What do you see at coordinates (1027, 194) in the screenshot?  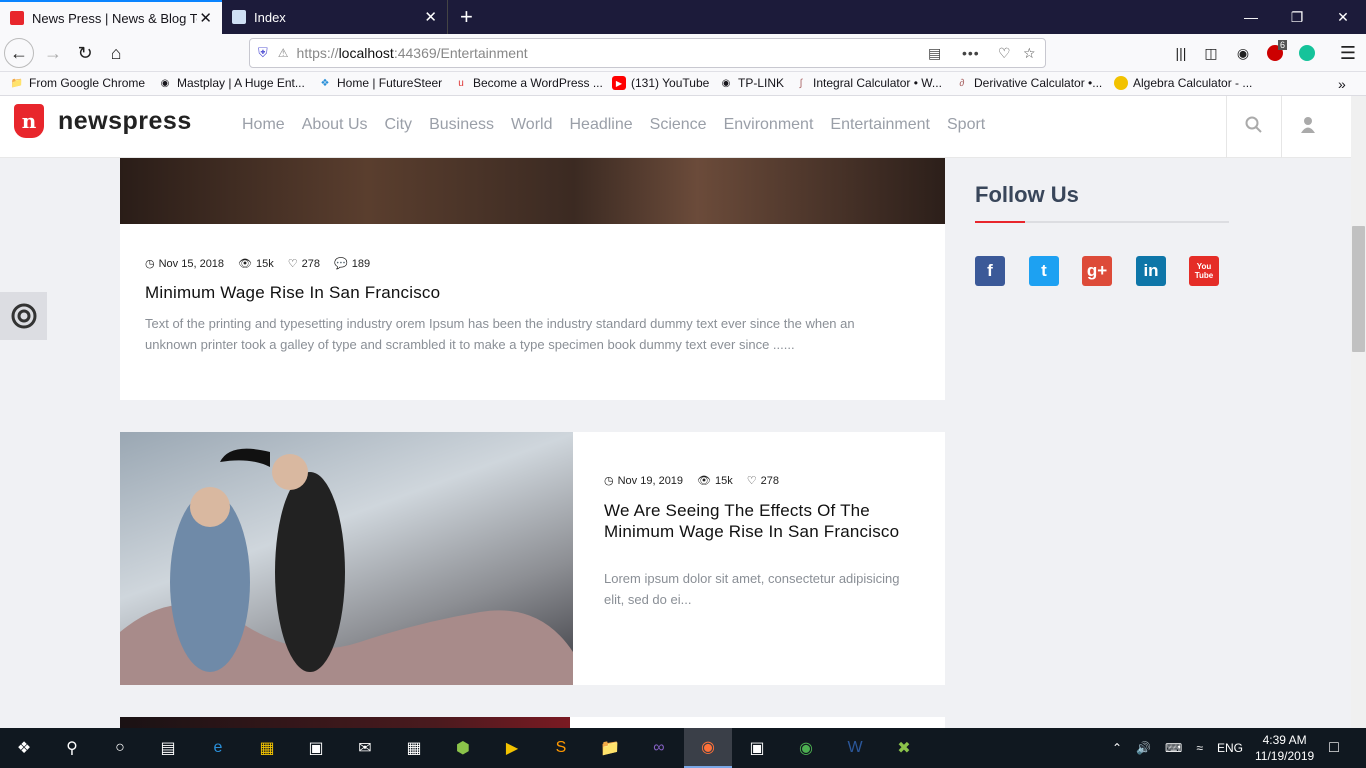 I see `follow-us-title: Follow Us` at bounding box center [1027, 194].